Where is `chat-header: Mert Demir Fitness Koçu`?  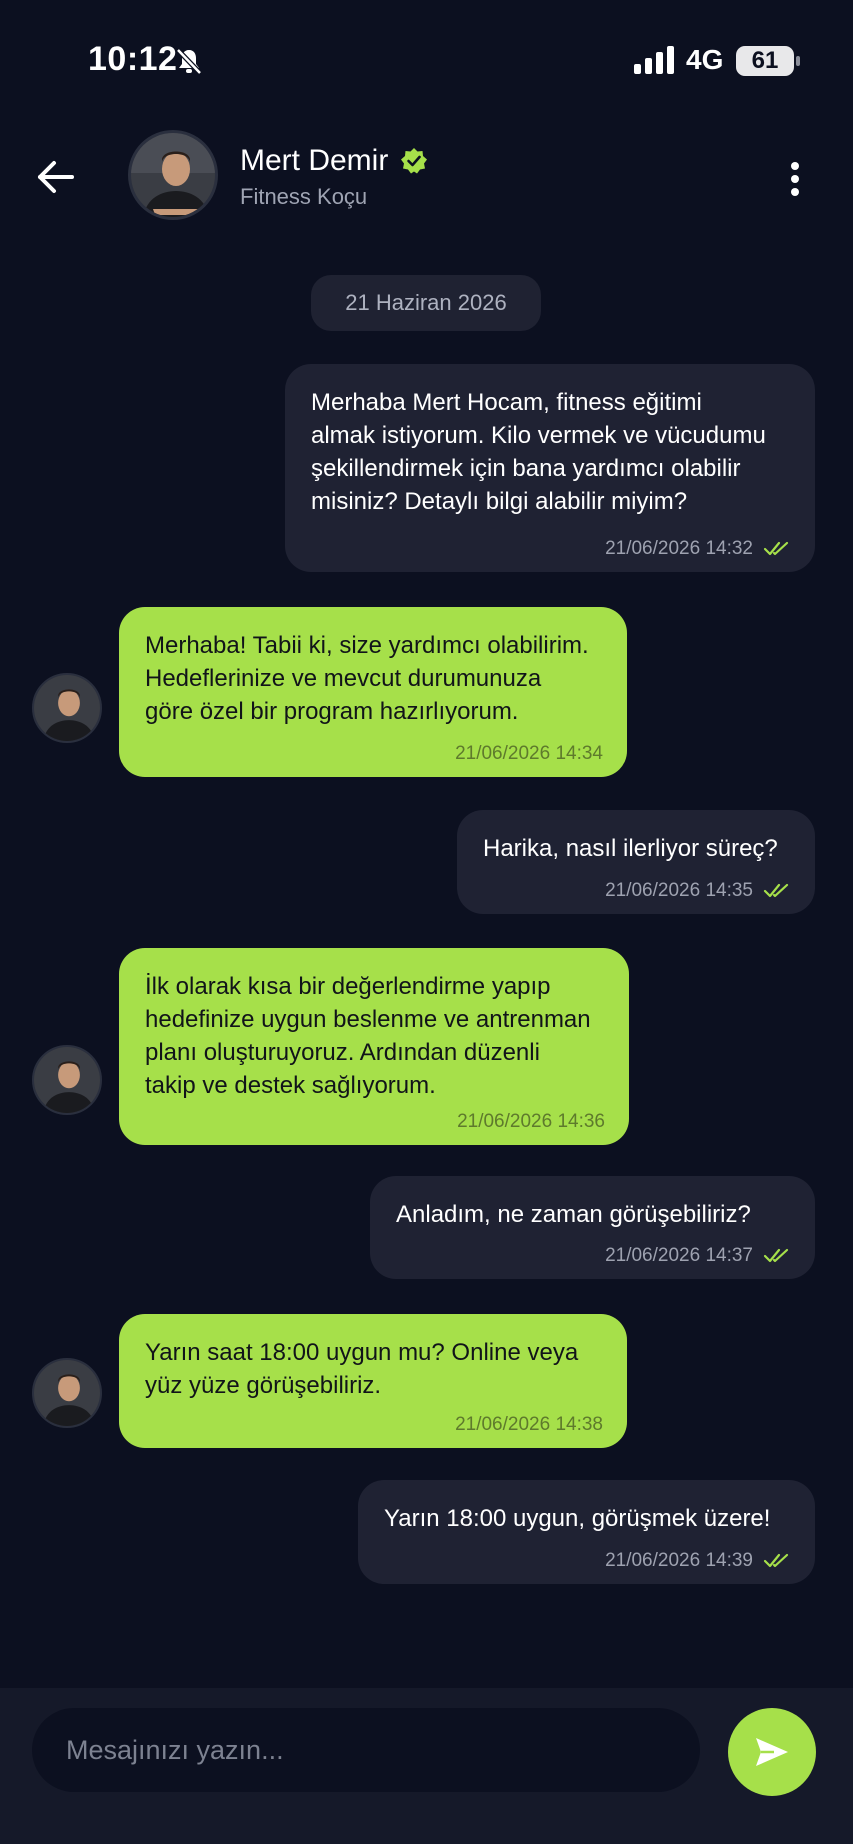
chat-header: Mert Demir Fitness Koçu is located at coordinates (426, 177).